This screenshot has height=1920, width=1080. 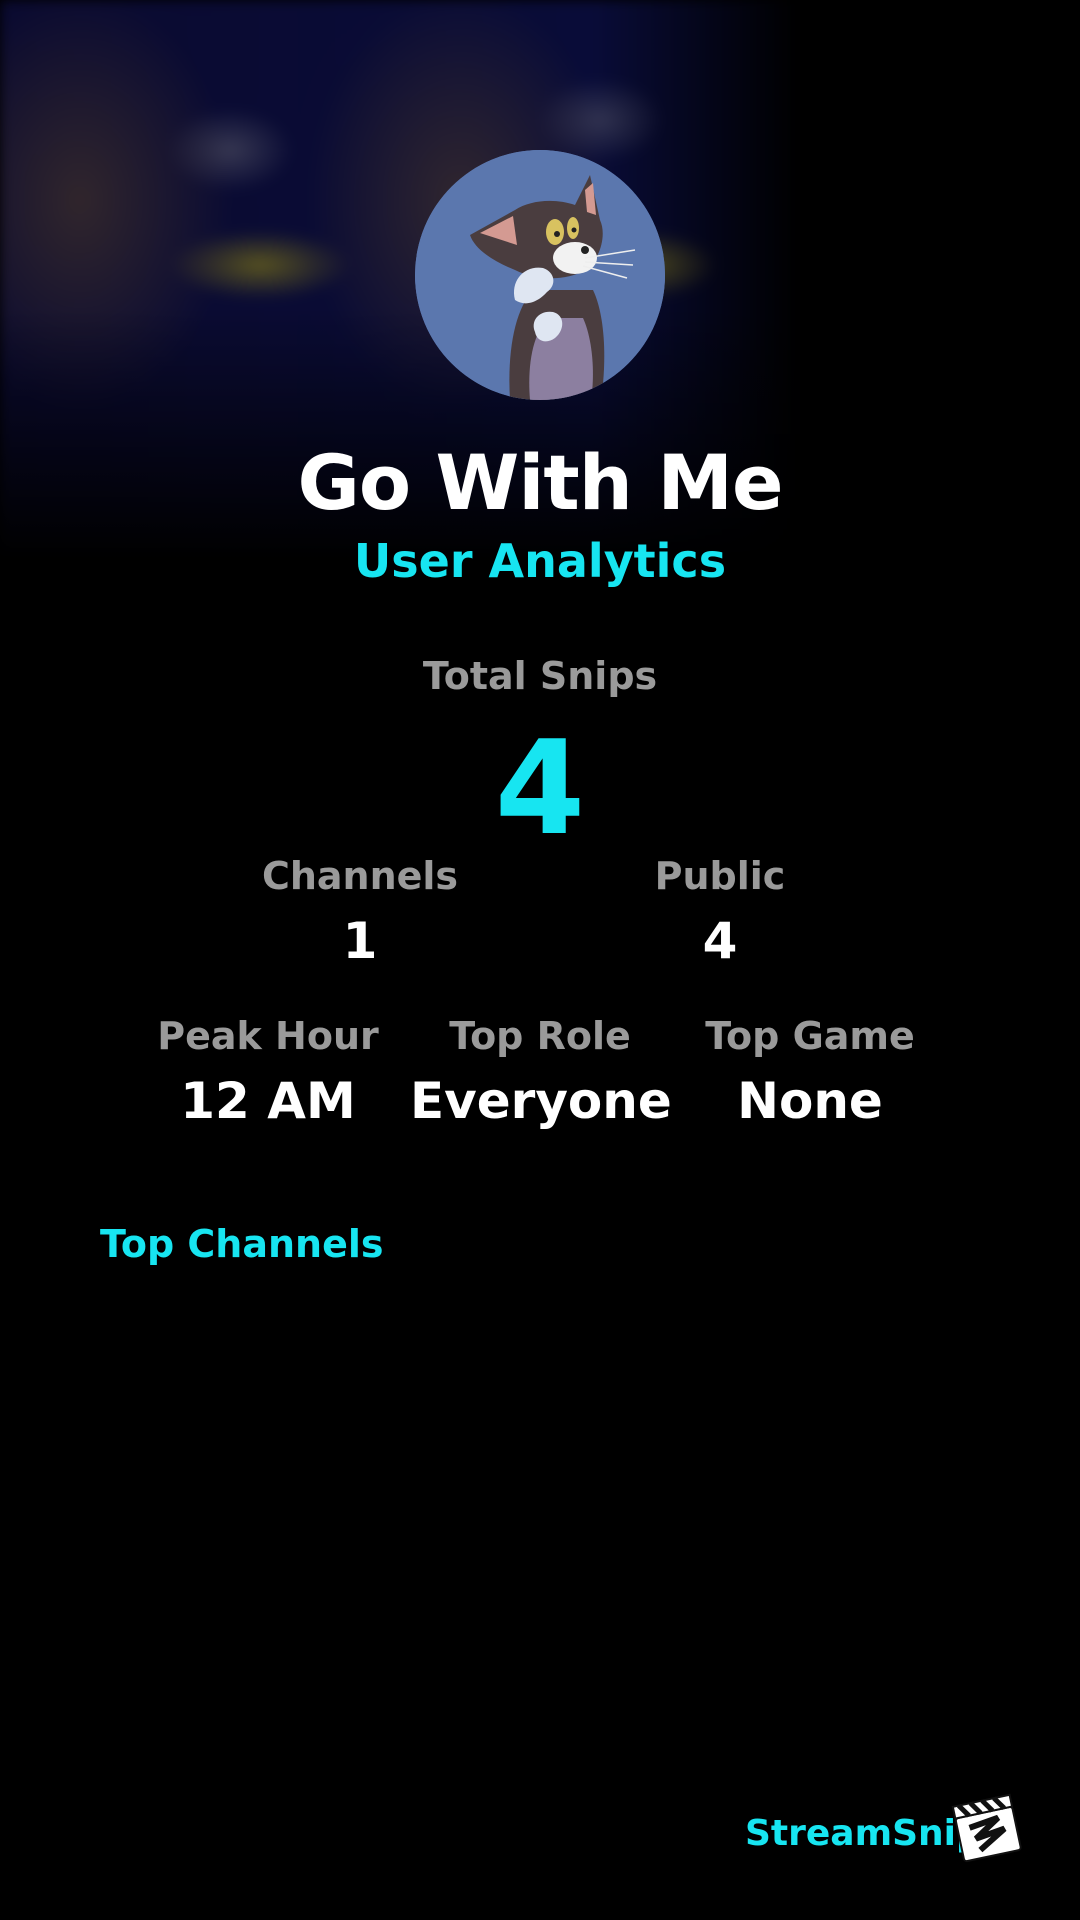 What do you see at coordinates (720, 941) in the screenshot?
I see `public-value: 4` at bounding box center [720, 941].